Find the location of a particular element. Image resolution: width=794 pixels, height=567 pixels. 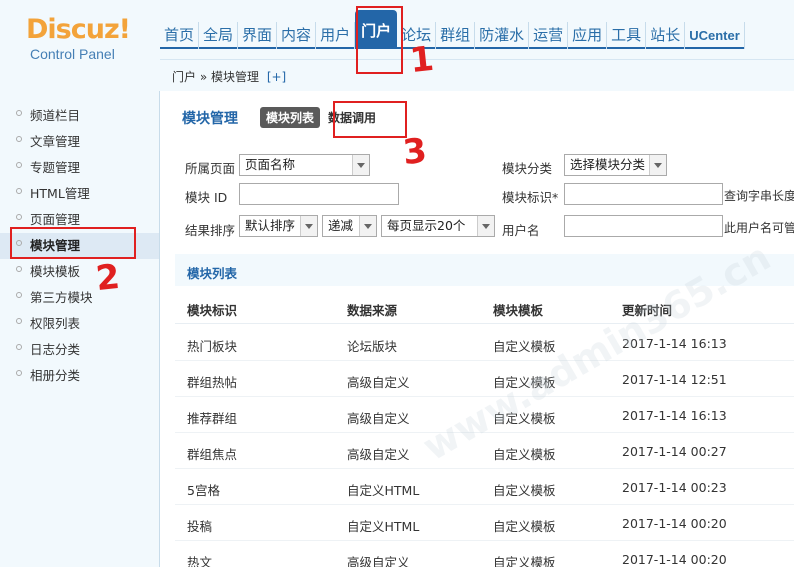

nav-operations: 运营 is located at coordinates (549, 35).